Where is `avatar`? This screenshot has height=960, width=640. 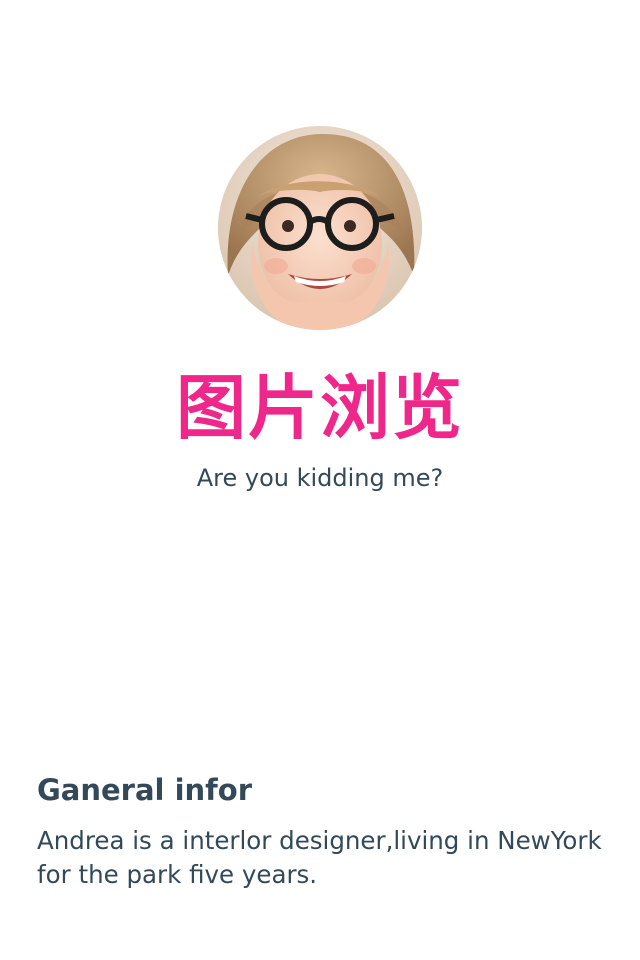 avatar is located at coordinates (320, 228).